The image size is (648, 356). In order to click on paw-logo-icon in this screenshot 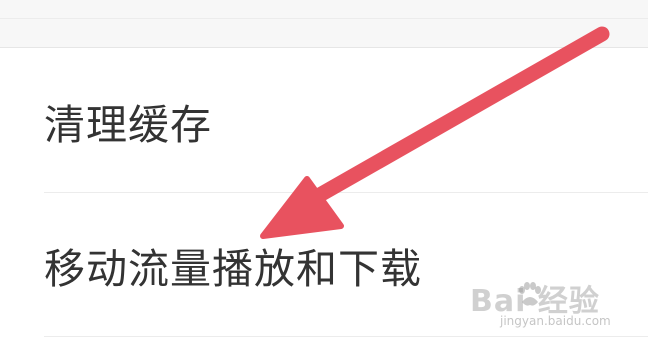, I will do `click(530, 294)`.